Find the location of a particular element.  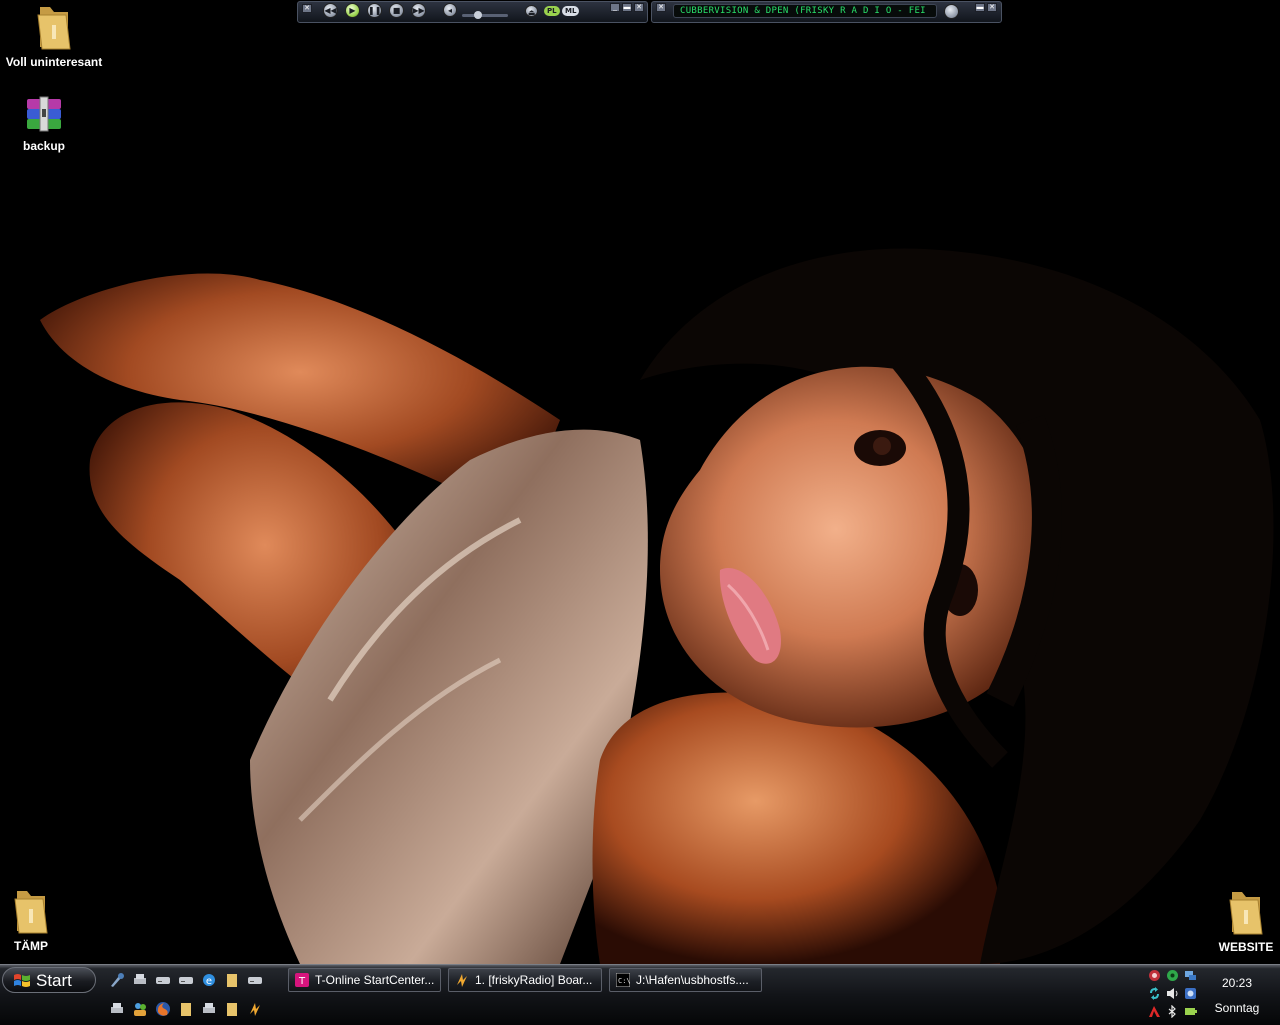

desktop-icon-label: Voll uninteresant is located at coordinates (54, 62).